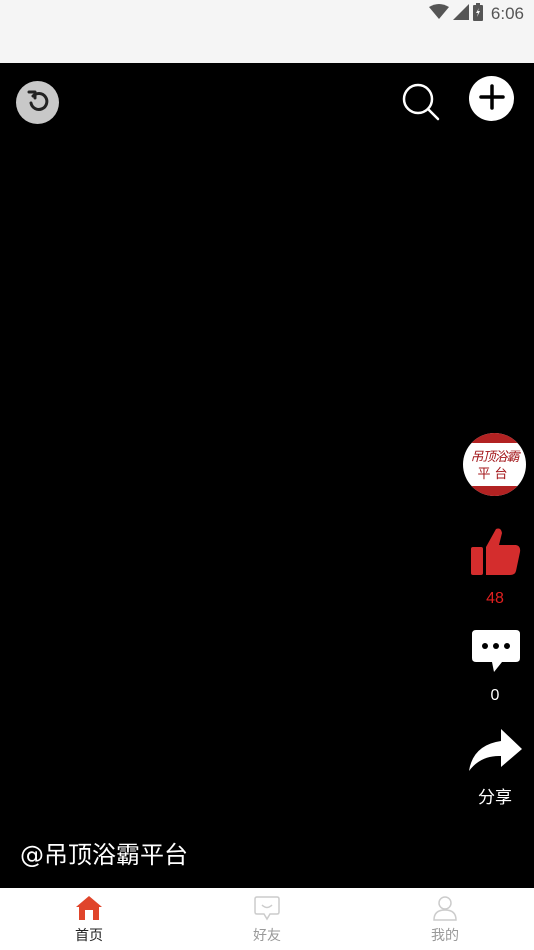 The width and height of the screenshot is (534, 950). What do you see at coordinates (445, 936) in the screenshot?
I see `nav-label-me: 我的` at bounding box center [445, 936].